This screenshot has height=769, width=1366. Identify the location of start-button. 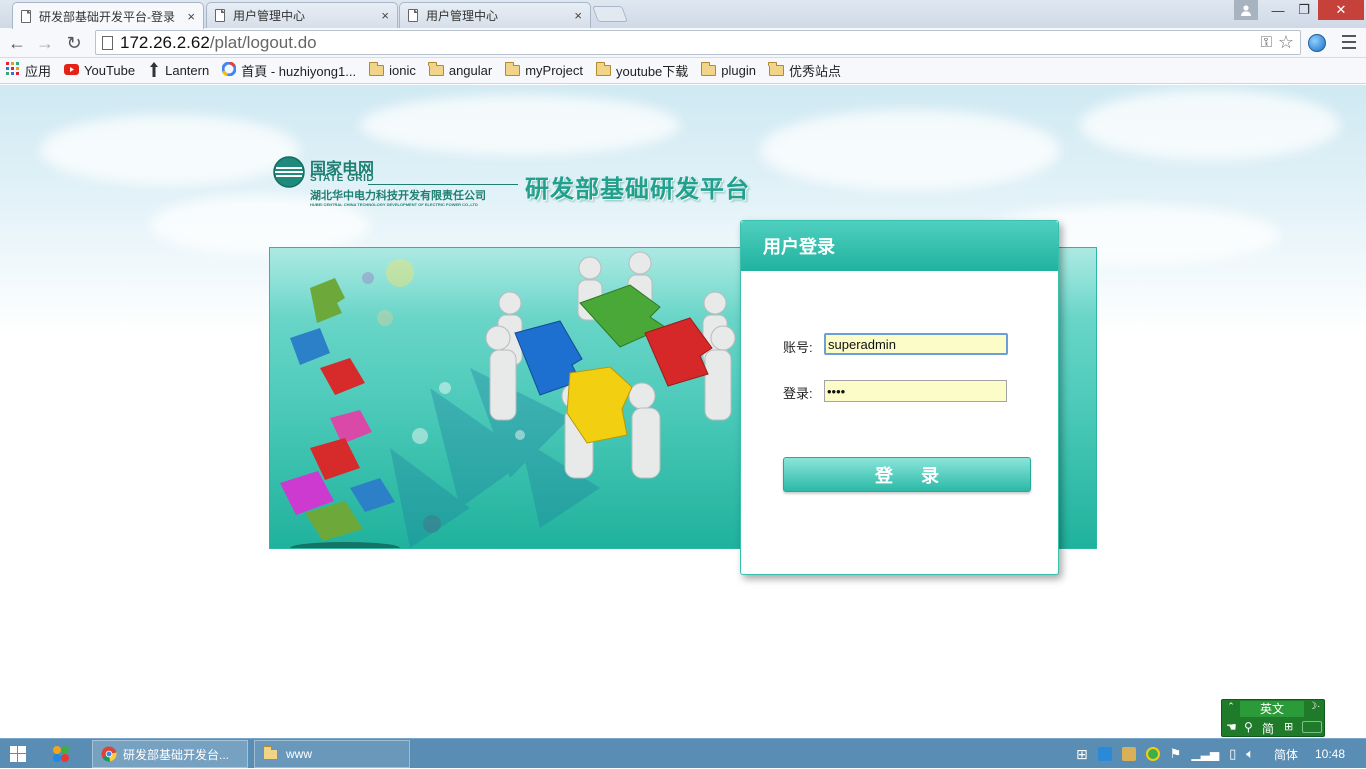
(18, 755).